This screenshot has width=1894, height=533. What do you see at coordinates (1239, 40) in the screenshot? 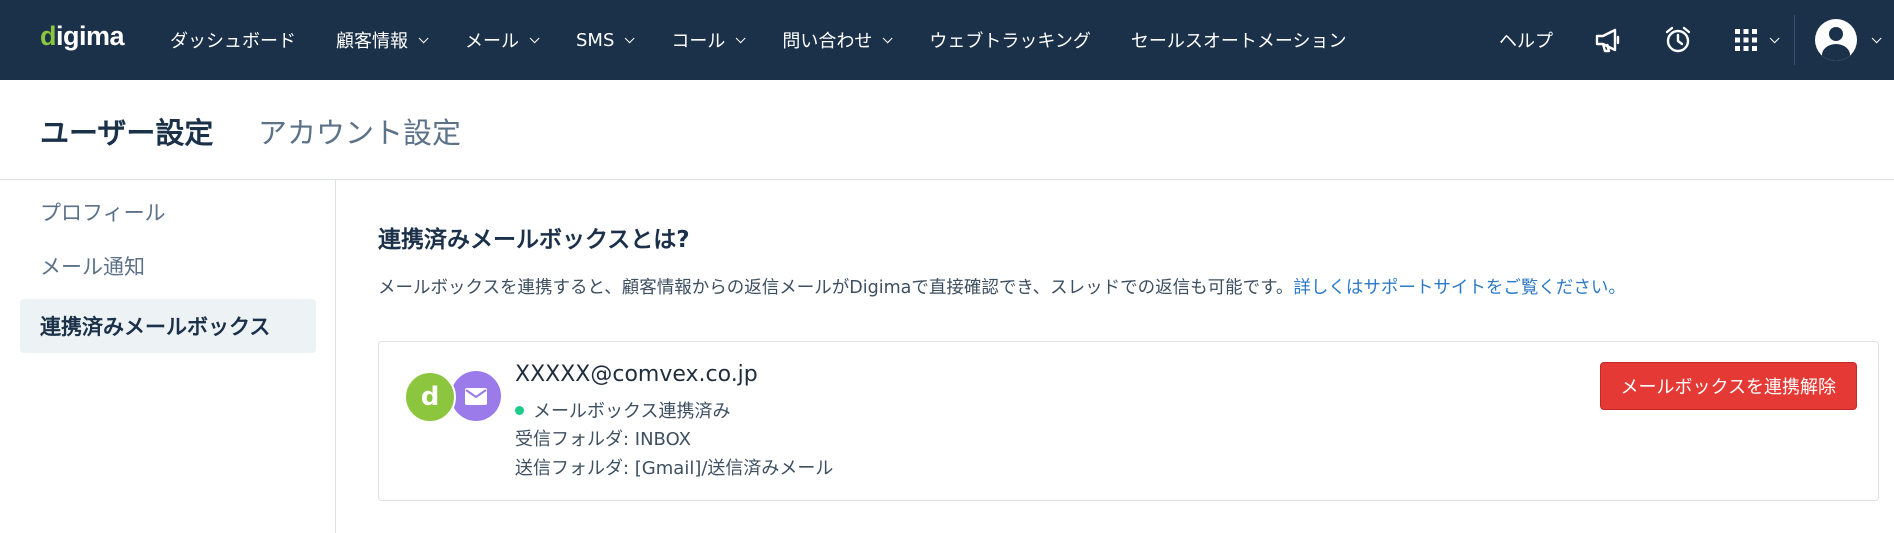
I see `nav-item-sales-automation: セールスオートメーション` at bounding box center [1239, 40].